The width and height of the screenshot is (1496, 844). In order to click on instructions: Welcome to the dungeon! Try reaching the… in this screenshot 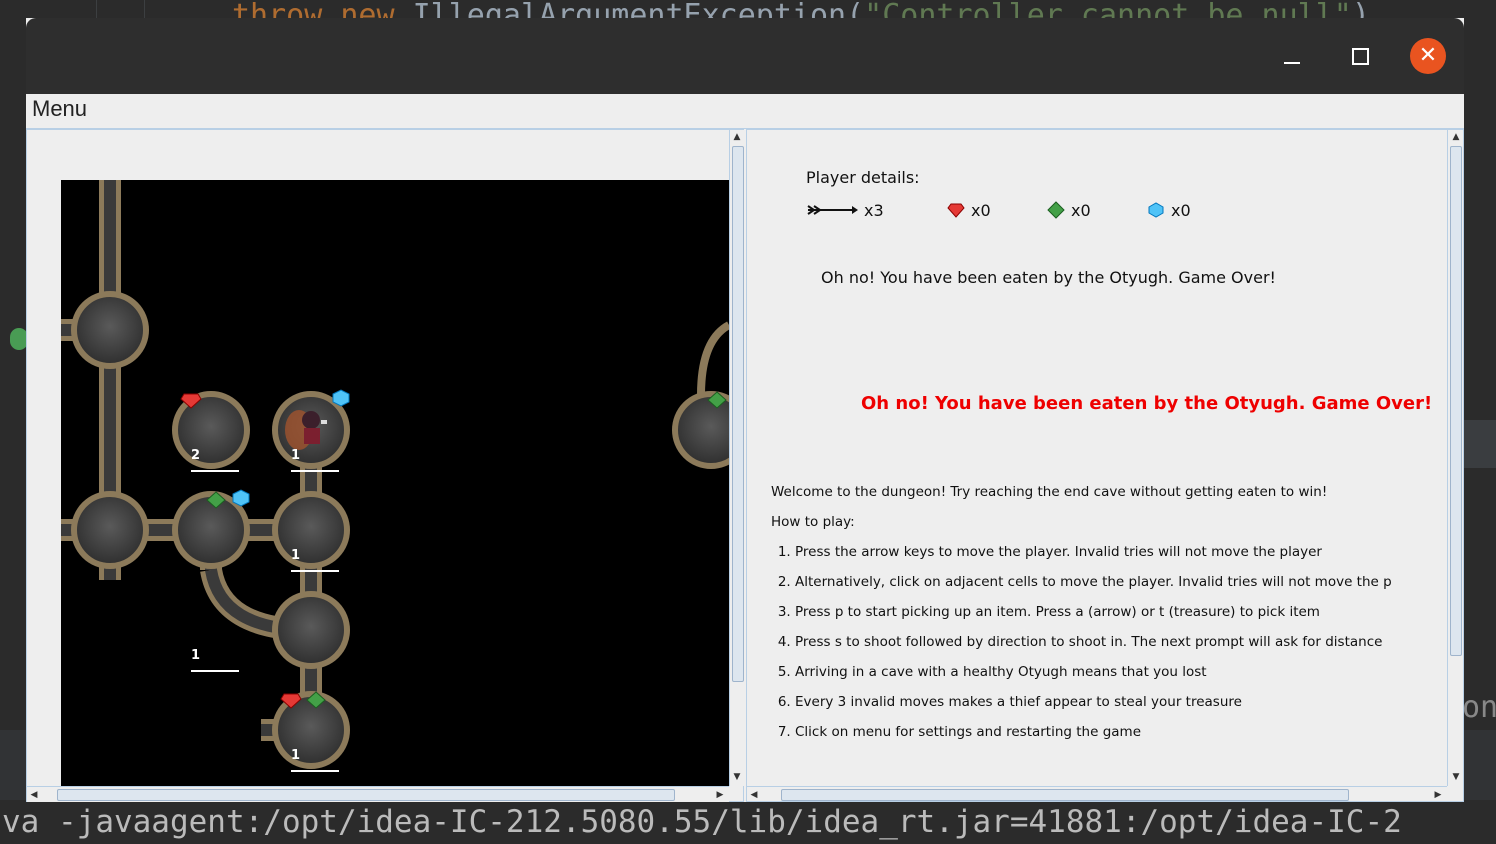, I will do `click(1081, 617)`.